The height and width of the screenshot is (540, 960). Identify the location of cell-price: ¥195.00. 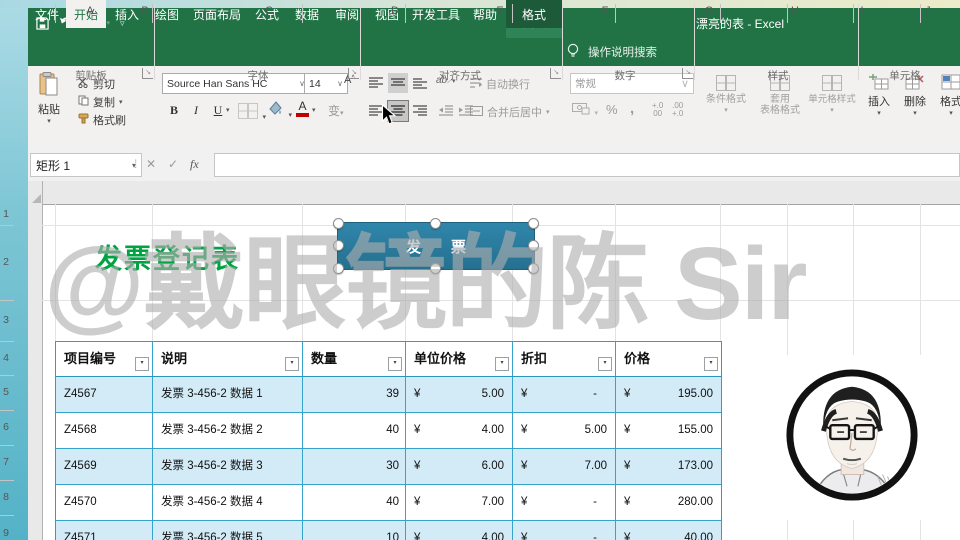
(668, 394).